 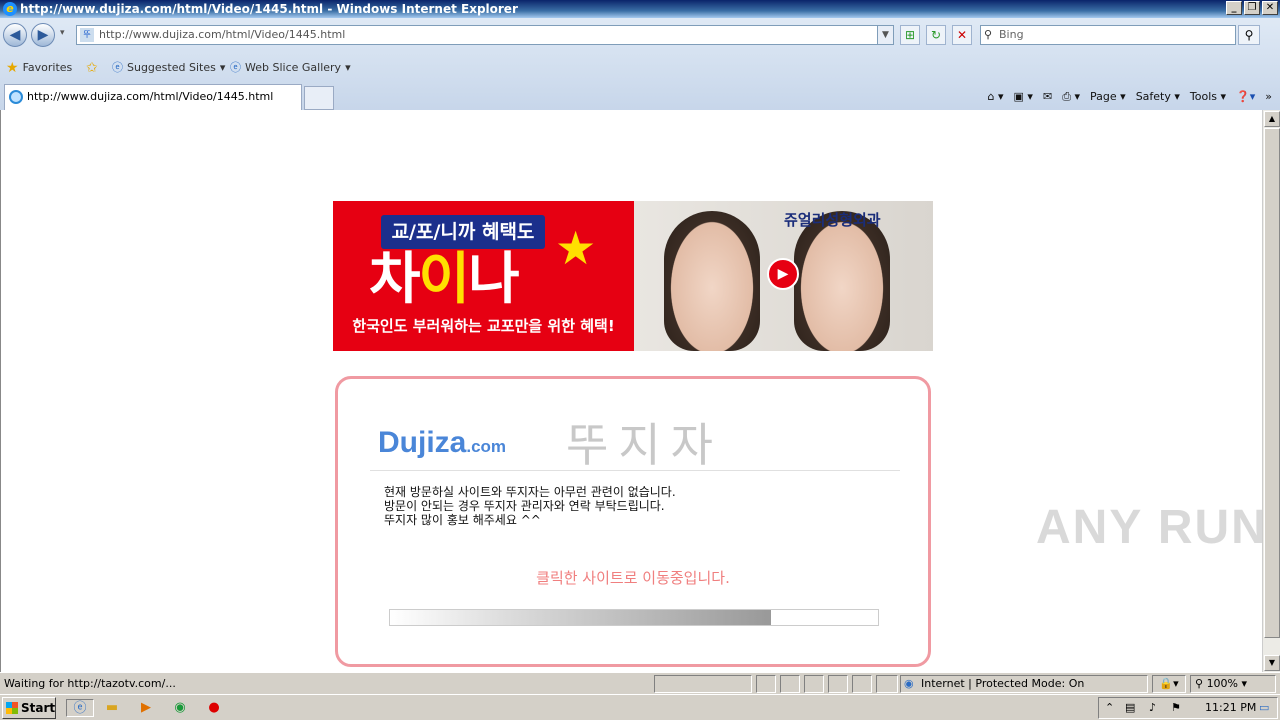 What do you see at coordinates (988, 34) in the screenshot?
I see `search-provider-icon: ⚲` at bounding box center [988, 34].